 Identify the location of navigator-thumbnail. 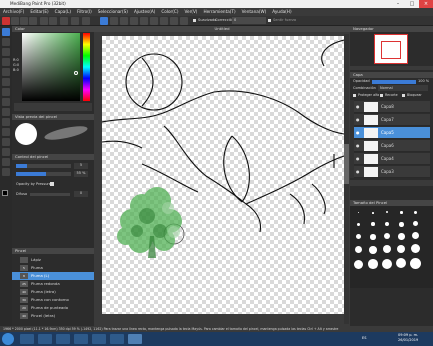
(391, 49).